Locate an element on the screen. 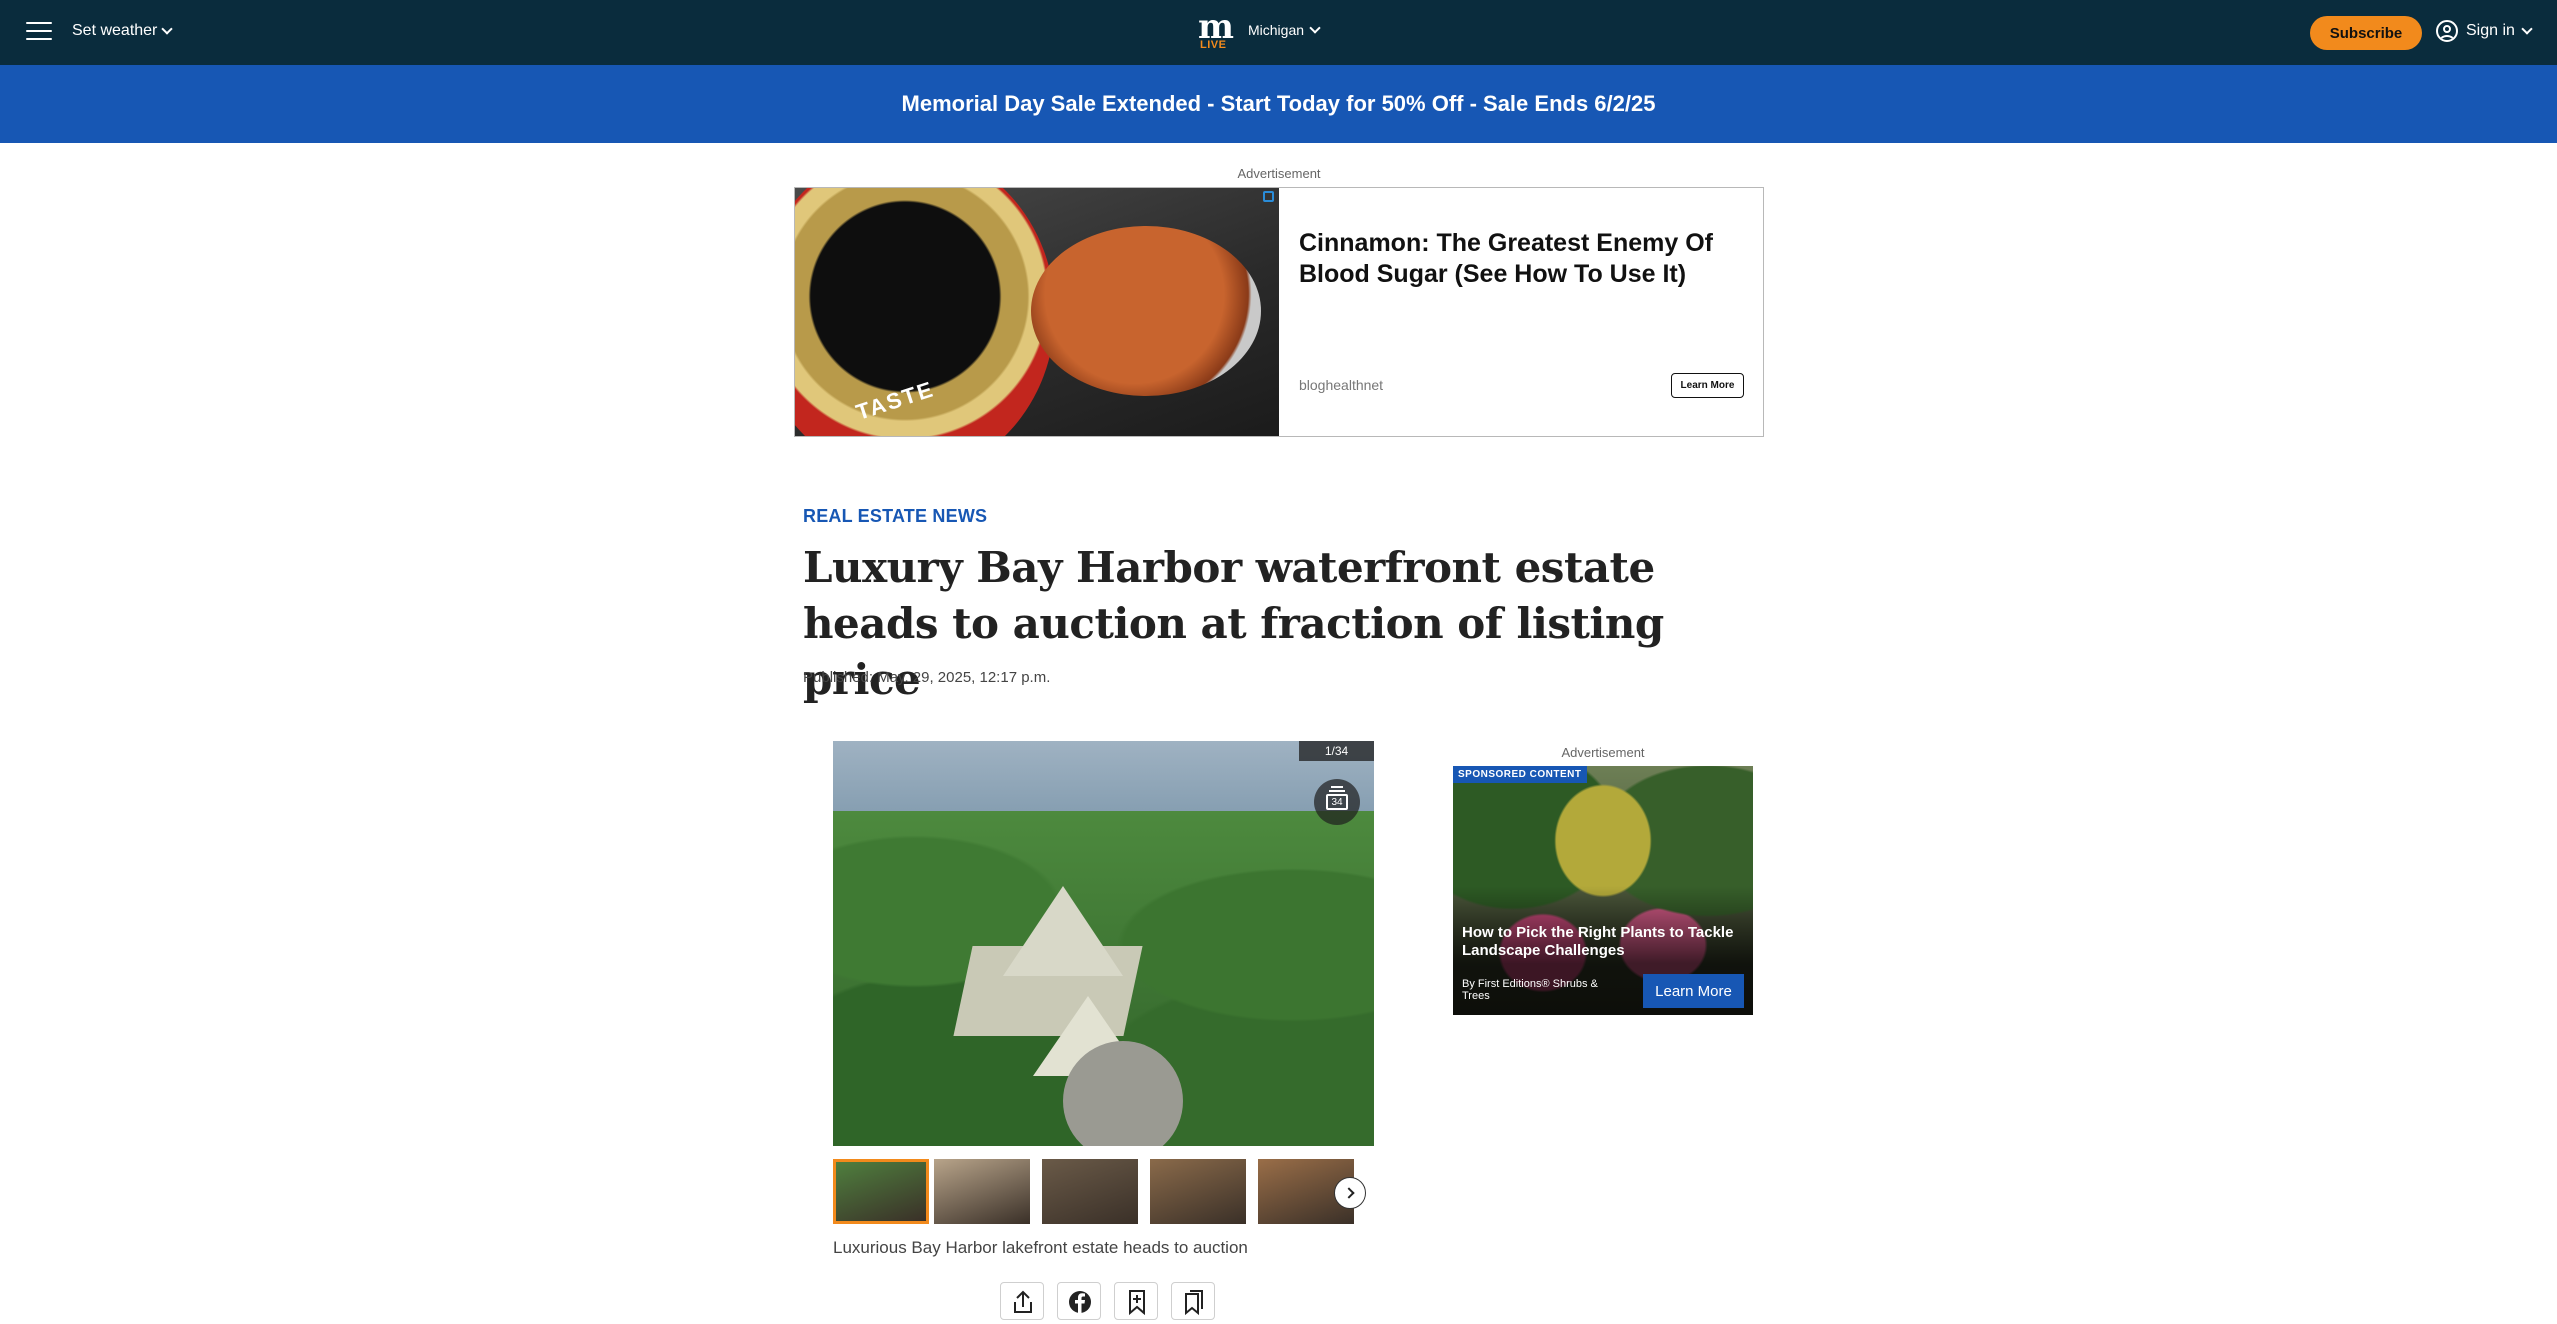  ad-source: bloghealthnet is located at coordinates (1341, 385).